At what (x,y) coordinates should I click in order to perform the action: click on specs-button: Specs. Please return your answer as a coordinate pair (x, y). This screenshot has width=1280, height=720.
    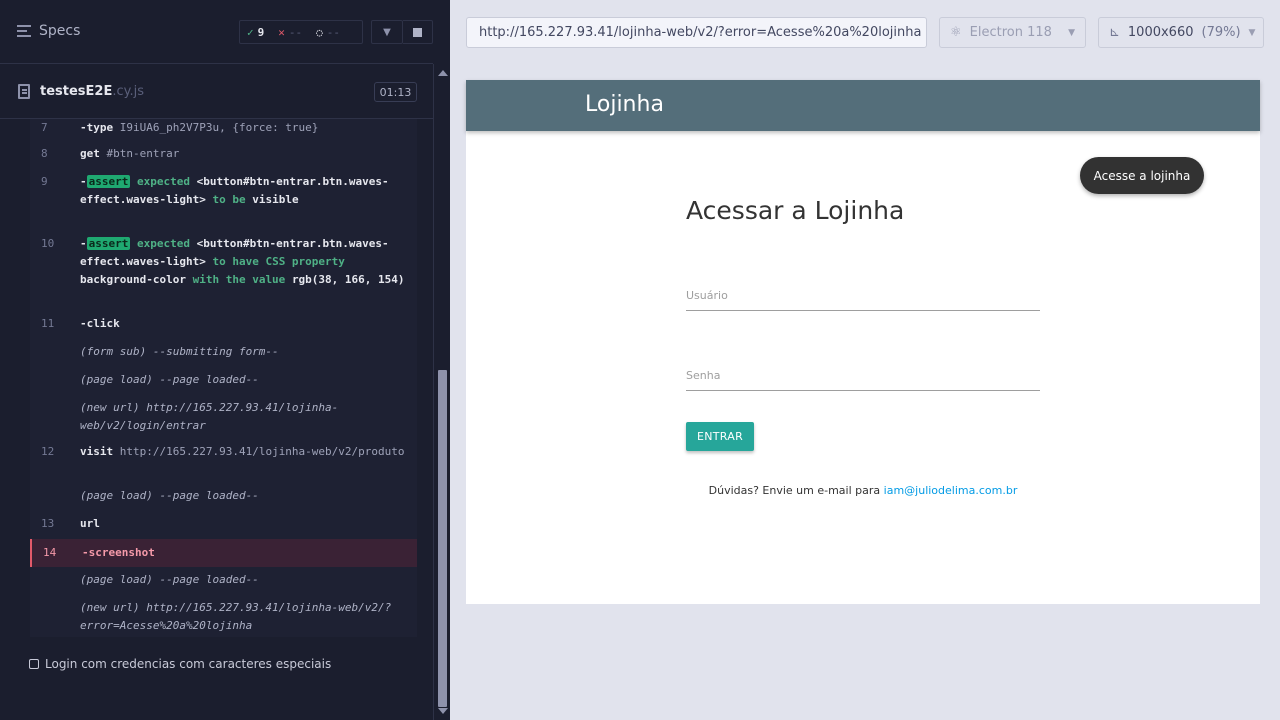
    Looking at the image, I should click on (48, 31).